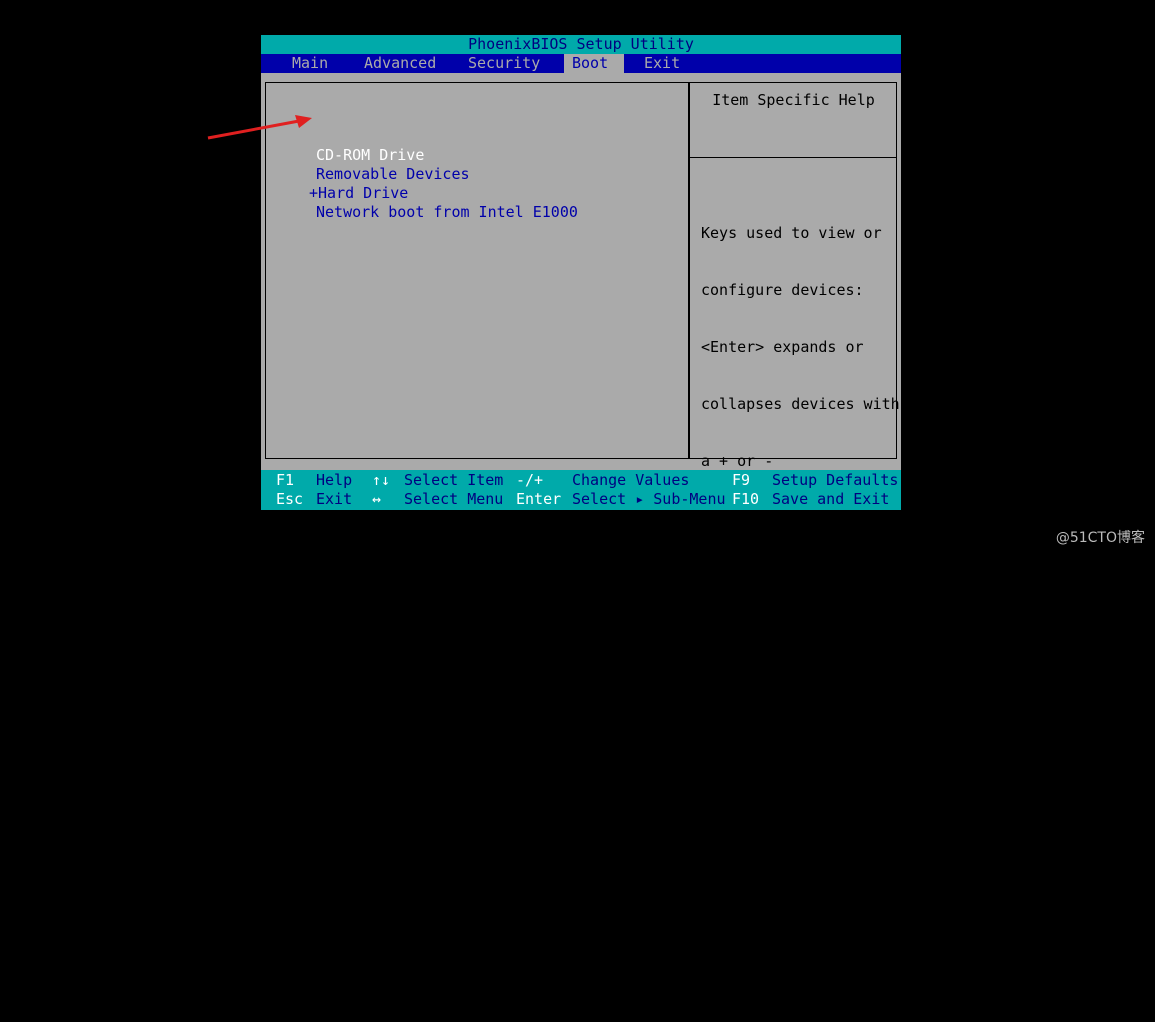  What do you see at coordinates (782, 689) in the screenshot?
I see `help-line: device up or down.` at bounding box center [782, 689].